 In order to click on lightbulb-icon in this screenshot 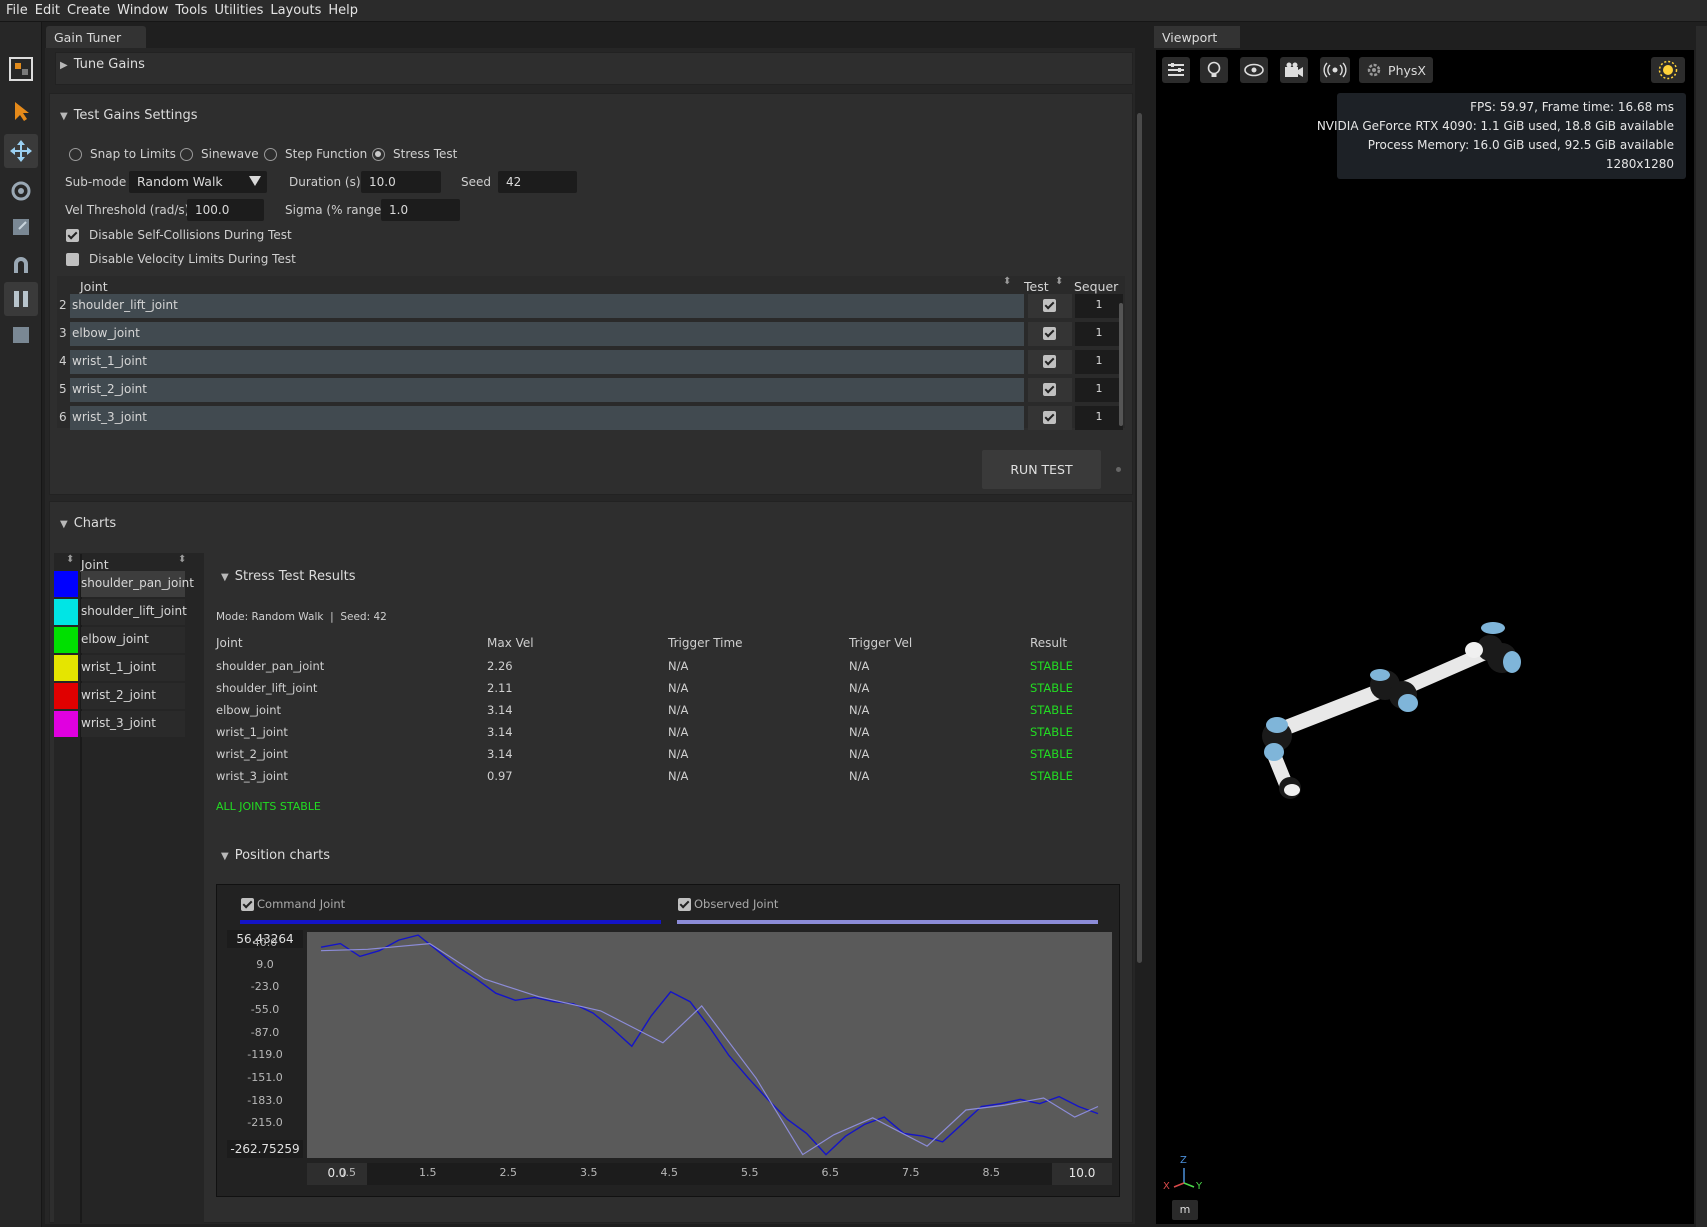, I will do `click(1214, 70)`.